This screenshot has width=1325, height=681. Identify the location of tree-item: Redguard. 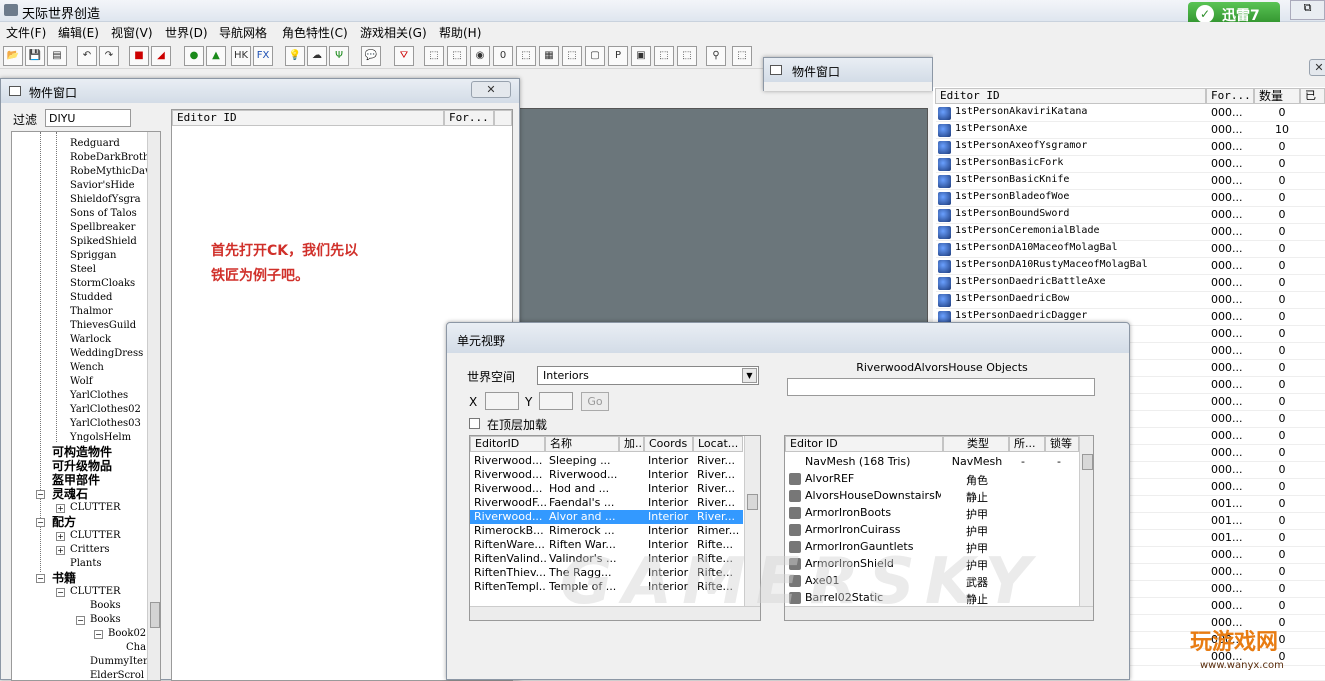
(95, 144).